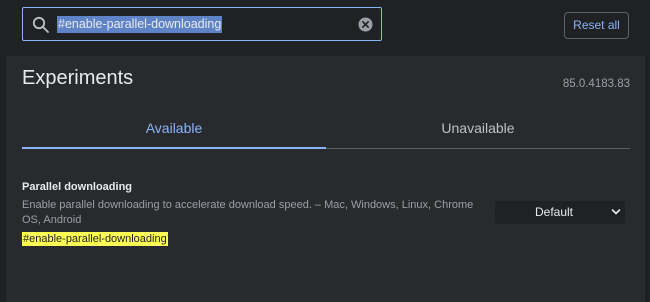 This screenshot has width=650, height=302. Describe the element at coordinates (40, 24) in the screenshot. I see `search-icon` at that location.